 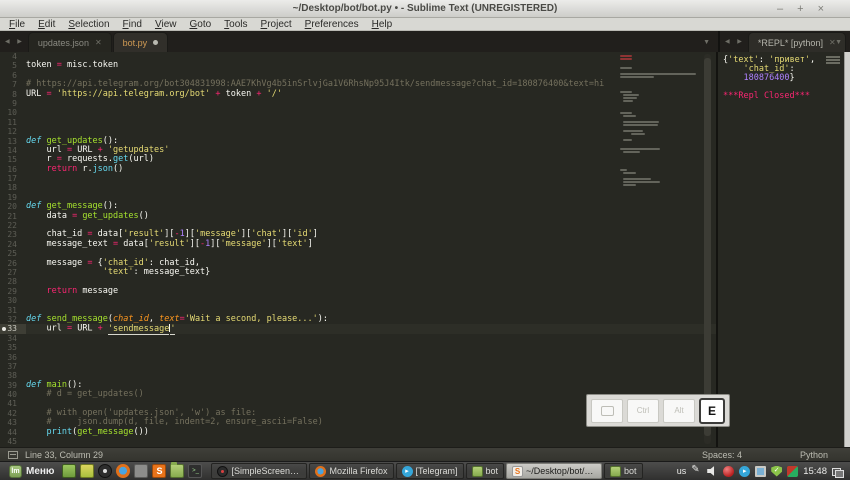 I want to click on sublime-icon: S, so click(x=159, y=471).